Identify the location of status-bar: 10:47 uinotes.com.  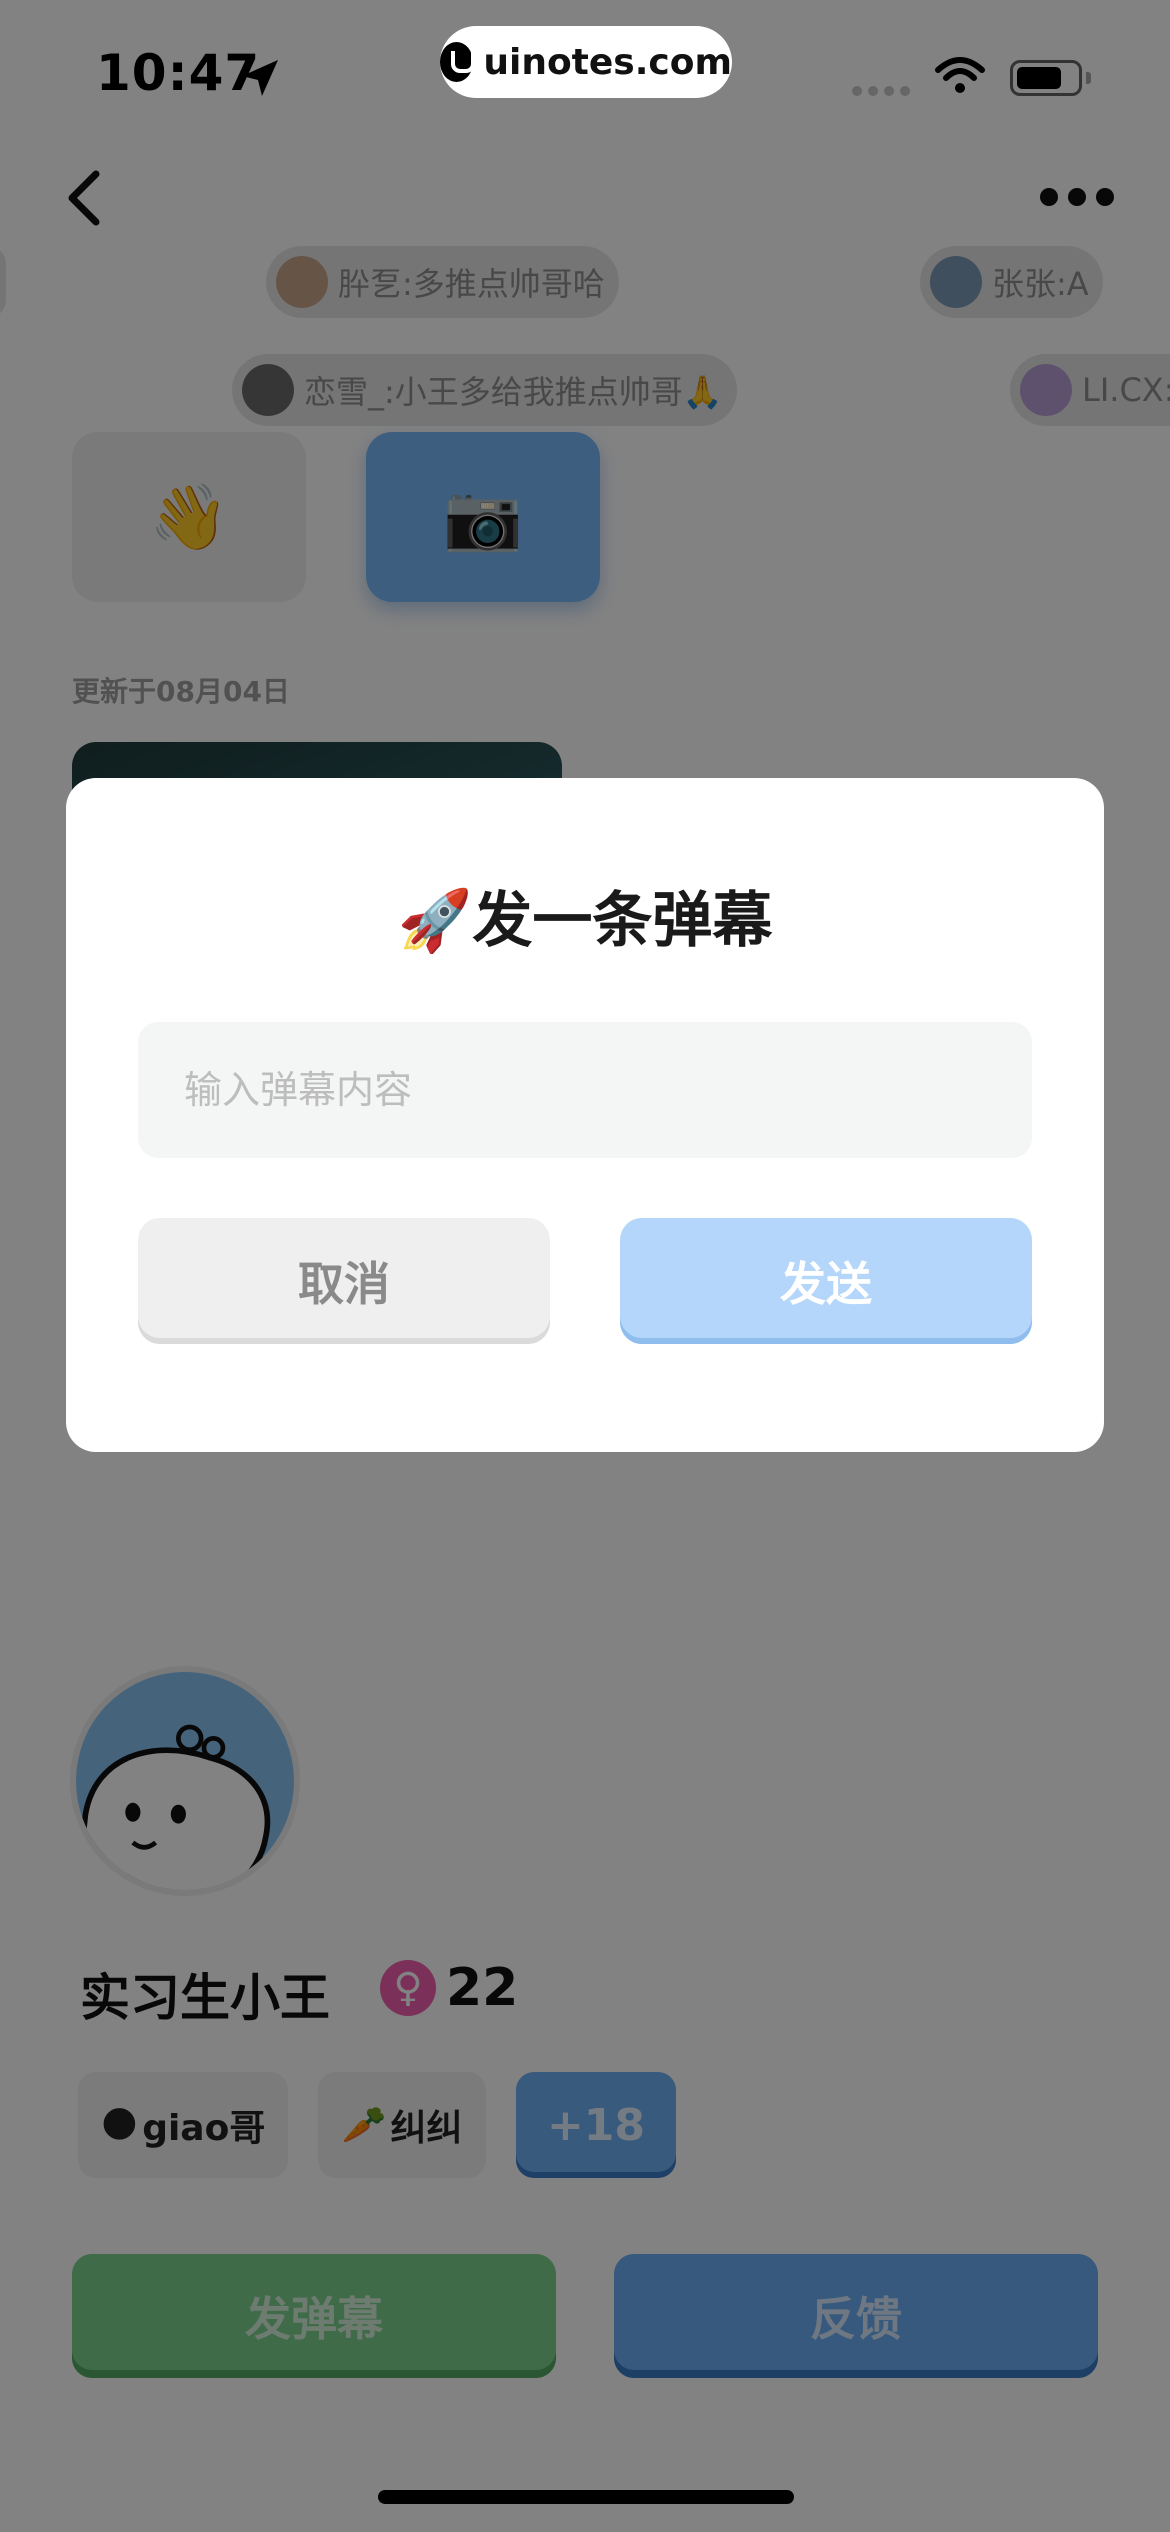
(585, 70).